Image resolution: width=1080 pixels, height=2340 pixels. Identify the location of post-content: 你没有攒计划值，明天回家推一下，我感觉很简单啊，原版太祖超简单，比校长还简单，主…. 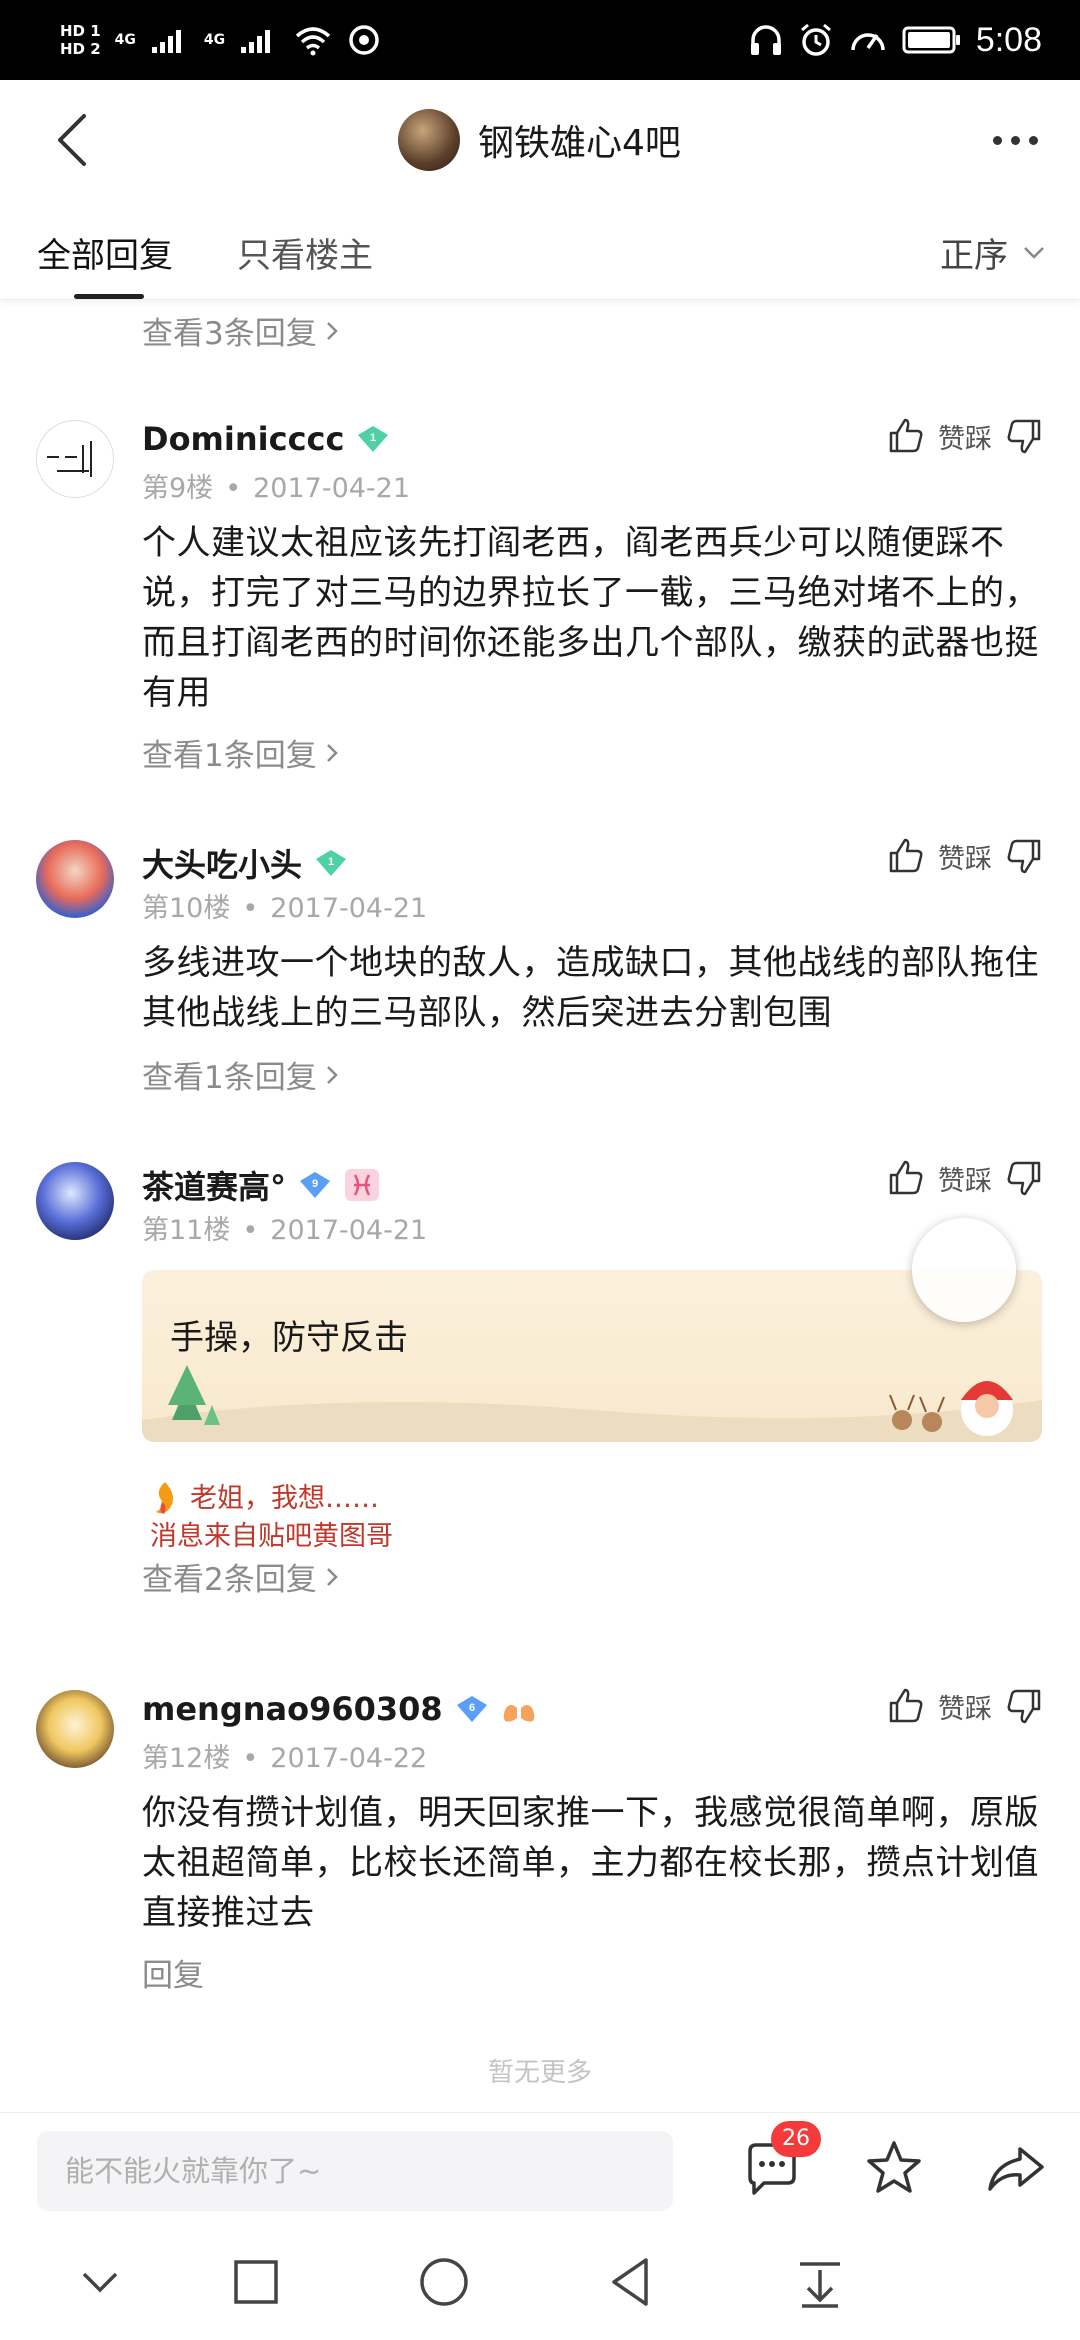
(590, 1863).